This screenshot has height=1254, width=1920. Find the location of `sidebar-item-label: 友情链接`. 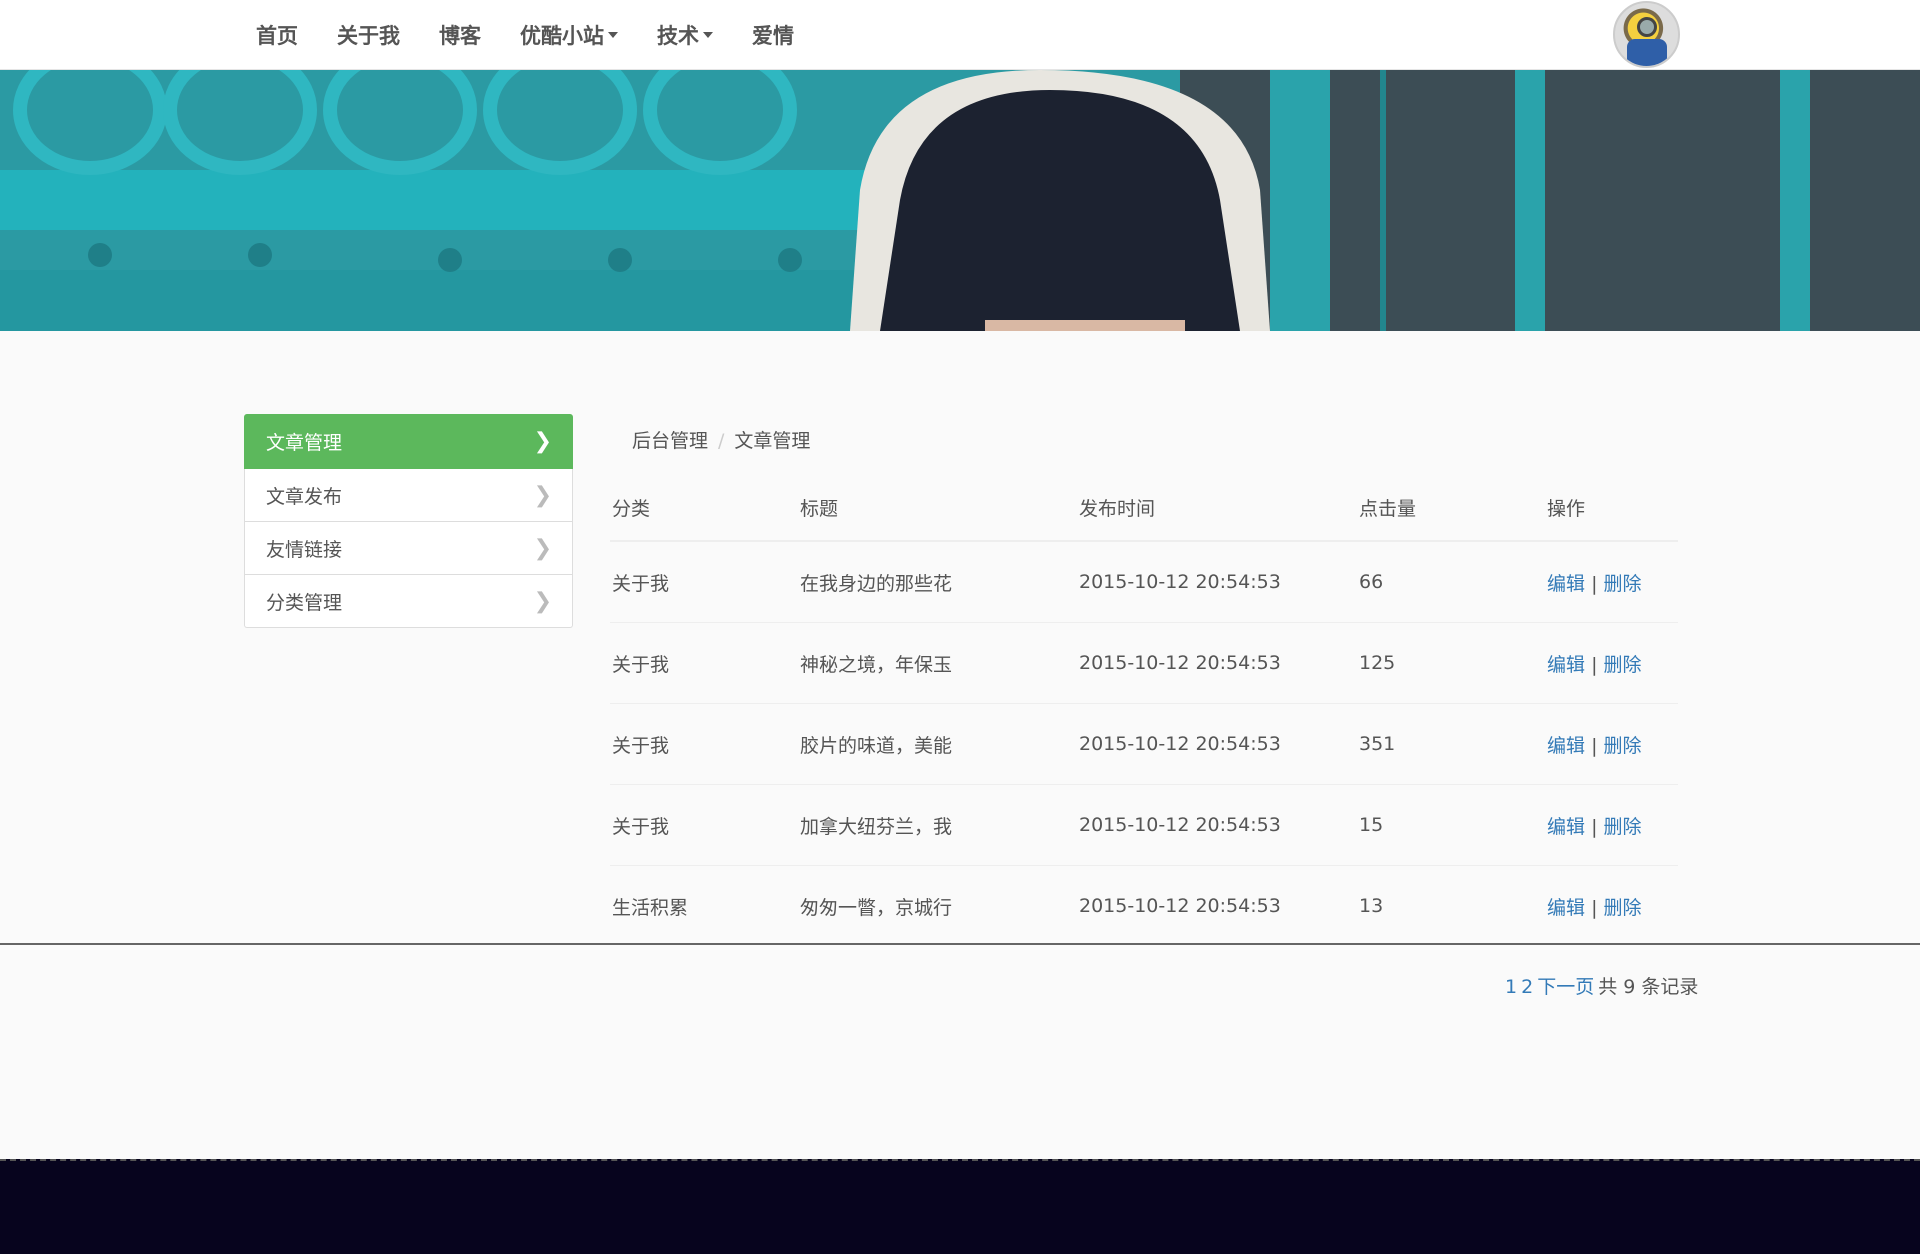

sidebar-item-label: 友情链接 is located at coordinates (304, 549).